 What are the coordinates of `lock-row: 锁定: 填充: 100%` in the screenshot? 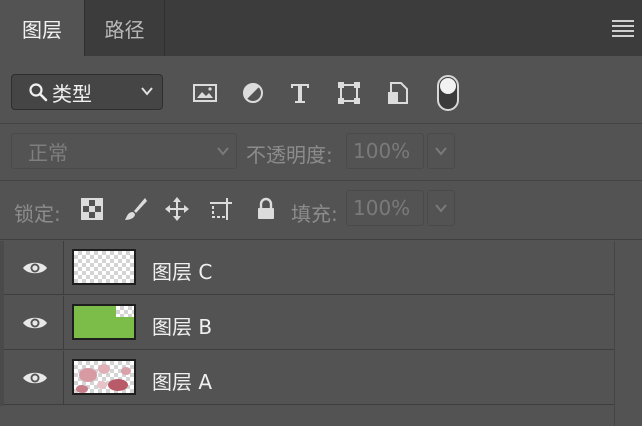 It's located at (321, 211).